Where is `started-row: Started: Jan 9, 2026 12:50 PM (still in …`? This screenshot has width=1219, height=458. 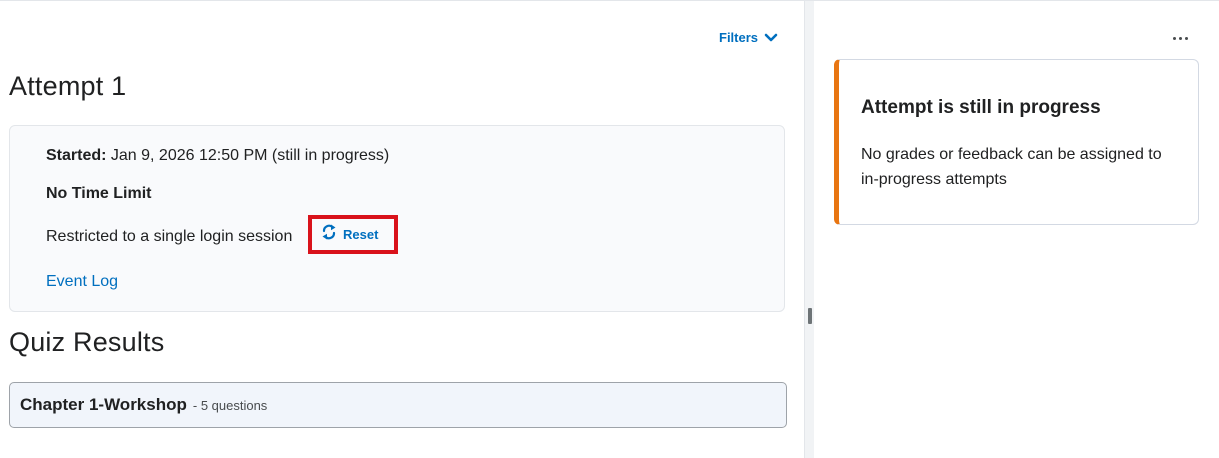
started-row: Started: Jan 9, 2026 12:50 PM (still in … is located at coordinates (217, 156).